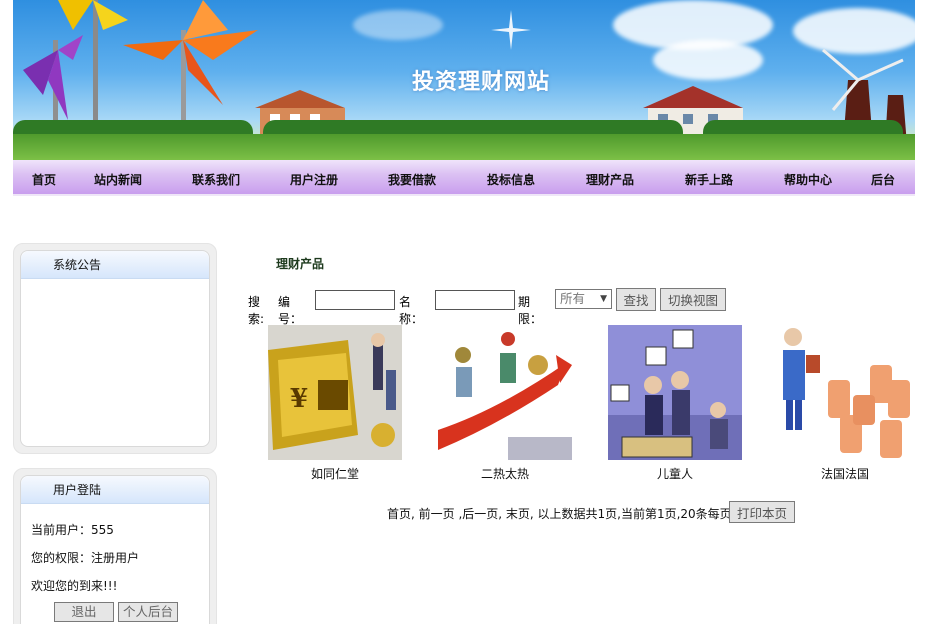 This screenshot has width=929, height=624. Describe the element at coordinates (762, 512) in the screenshot. I see `print-page-button: 打印本页` at that location.